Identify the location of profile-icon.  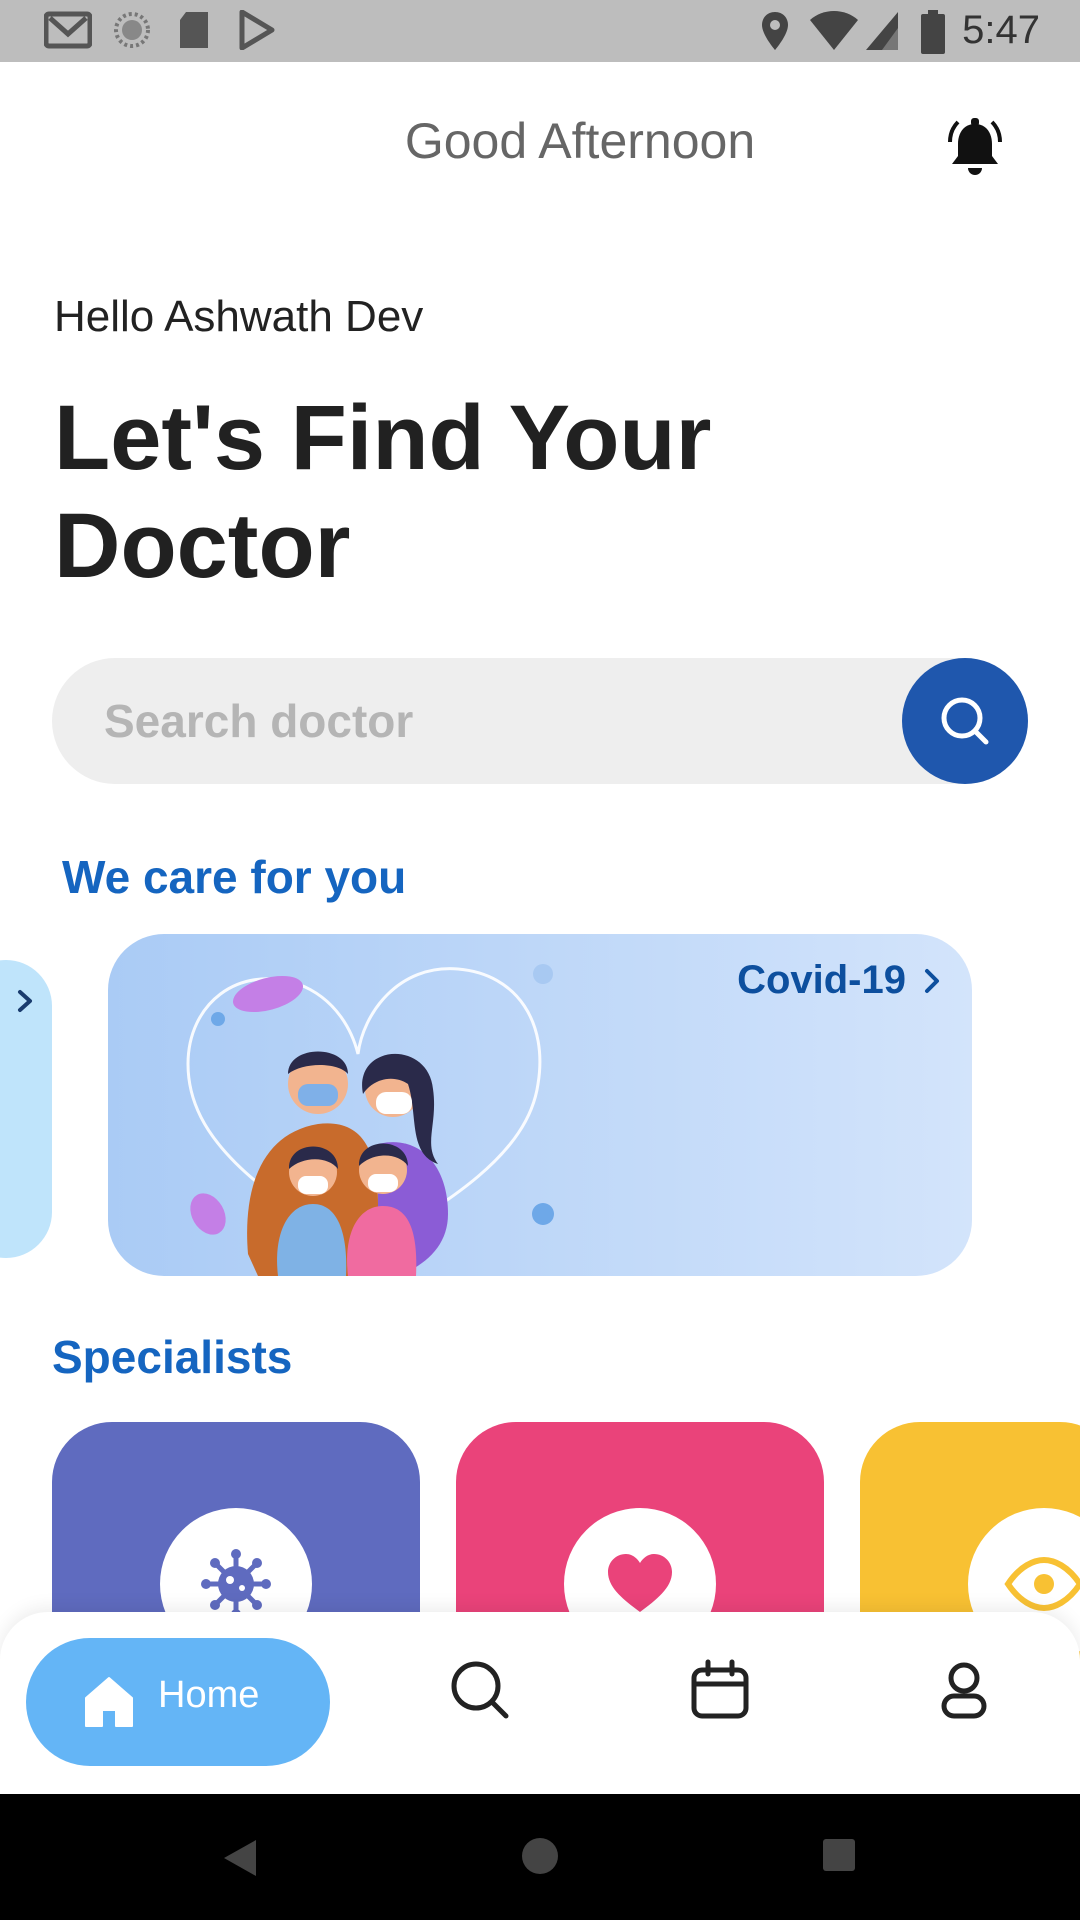
(964, 1690).